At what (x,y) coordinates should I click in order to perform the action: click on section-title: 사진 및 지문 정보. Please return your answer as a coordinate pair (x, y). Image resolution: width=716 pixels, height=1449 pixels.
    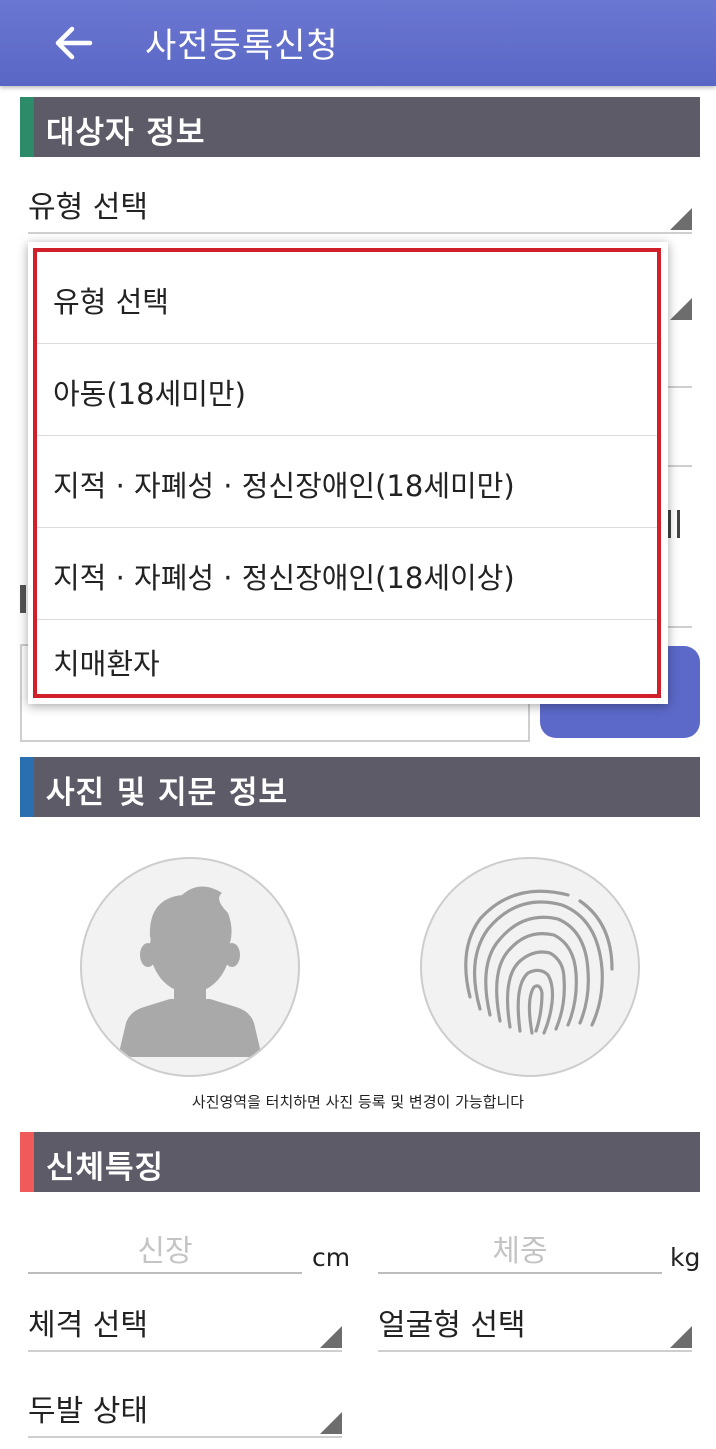
    Looking at the image, I should click on (167, 793).